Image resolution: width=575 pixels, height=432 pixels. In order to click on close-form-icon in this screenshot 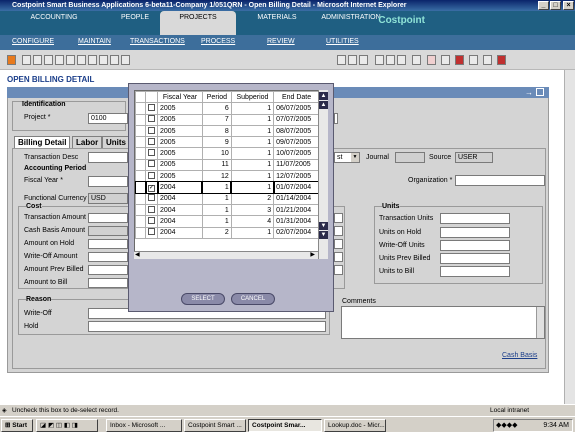, I will do `click(501, 60)`.